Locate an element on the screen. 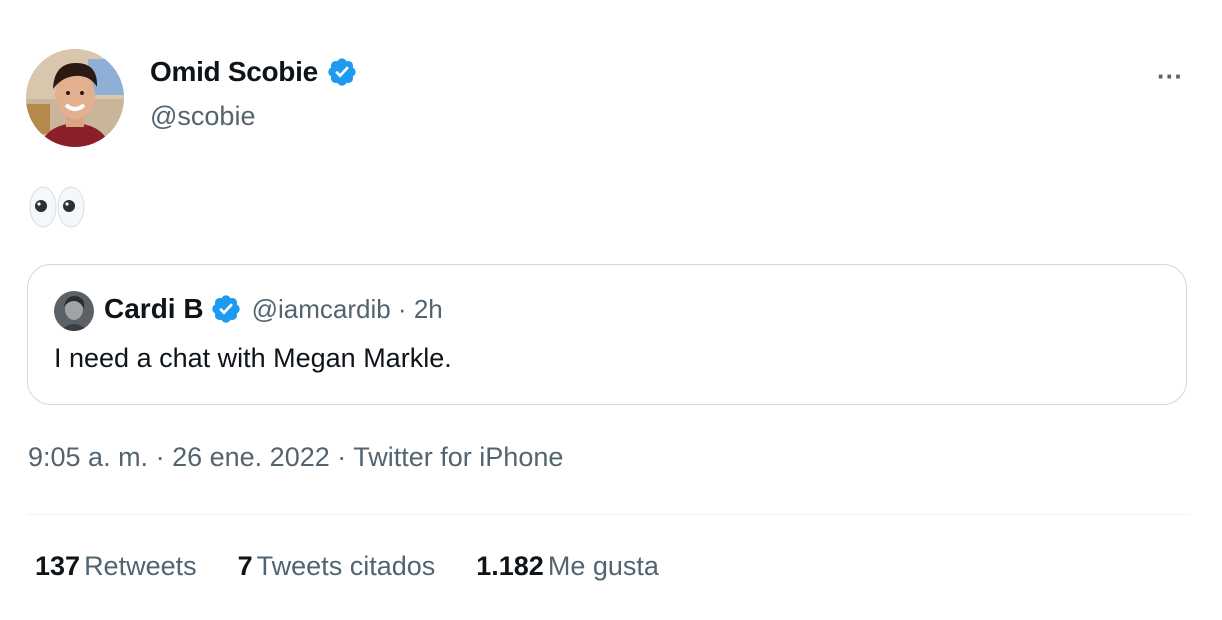 The image size is (1222, 620). tweet-source: Twitter for iPhone is located at coordinates (458, 457).